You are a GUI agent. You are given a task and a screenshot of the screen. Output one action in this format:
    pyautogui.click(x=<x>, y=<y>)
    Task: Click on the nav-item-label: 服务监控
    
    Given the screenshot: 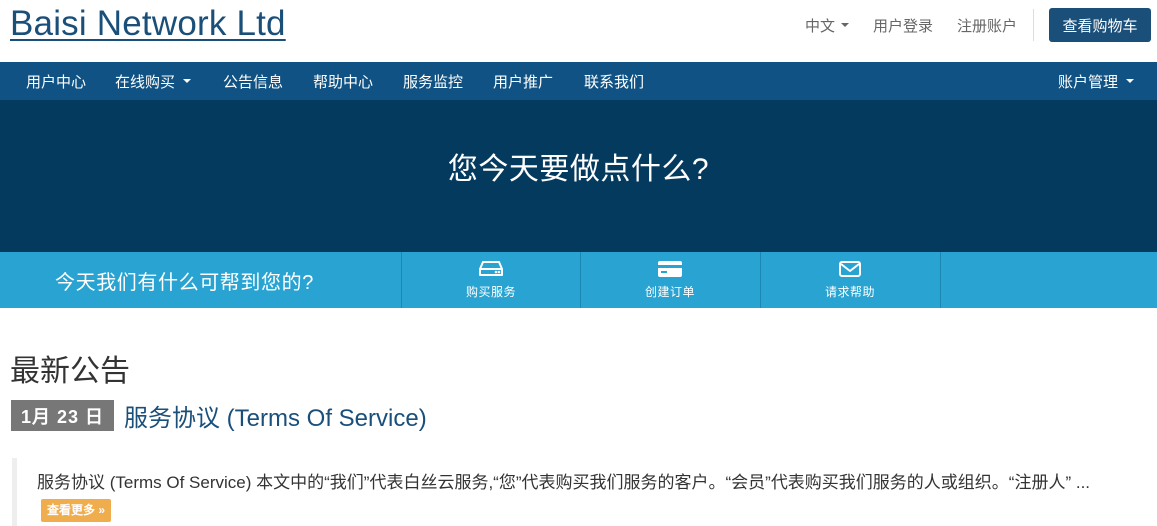 What is the action you would take?
    pyautogui.click(x=433, y=82)
    